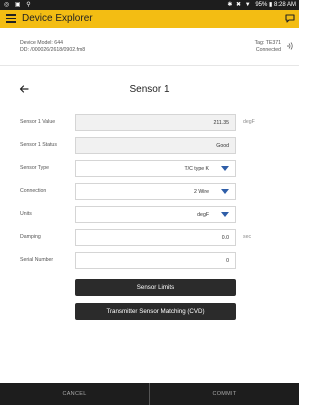 The height and width of the screenshot is (405, 320). Describe the element at coordinates (37, 260) in the screenshot. I see `serial-number-label: Serial Number` at that location.